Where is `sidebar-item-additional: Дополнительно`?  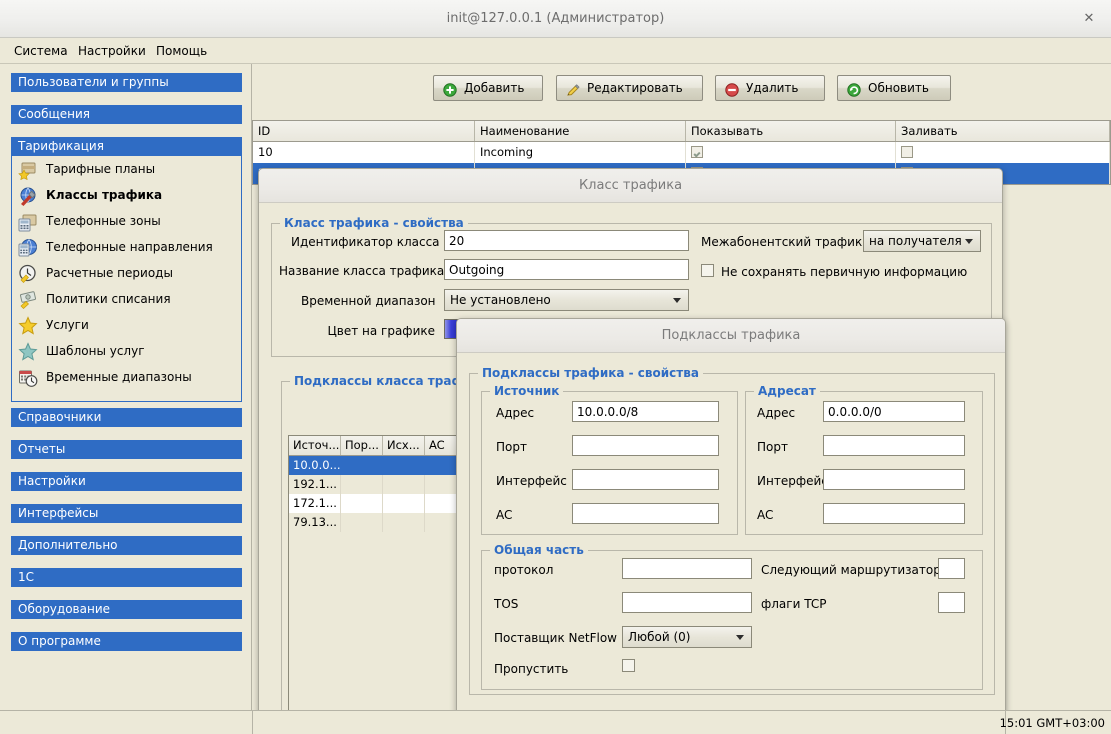 sidebar-item-additional: Дополнительно is located at coordinates (126, 545).